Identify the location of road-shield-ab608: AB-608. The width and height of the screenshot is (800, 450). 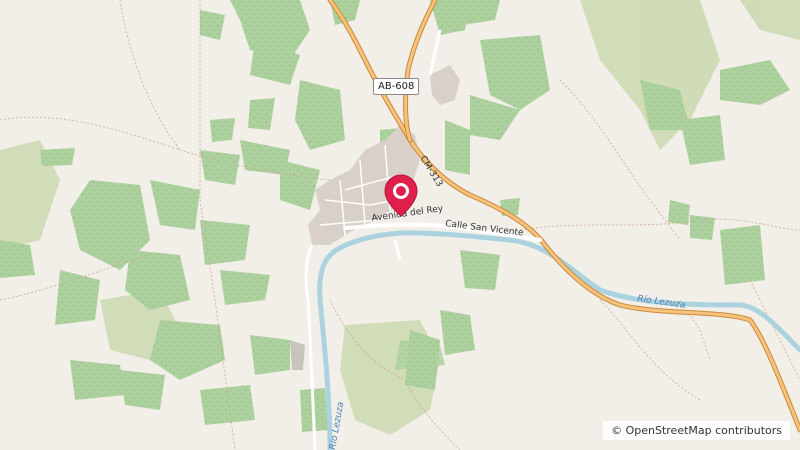
(396, 86).